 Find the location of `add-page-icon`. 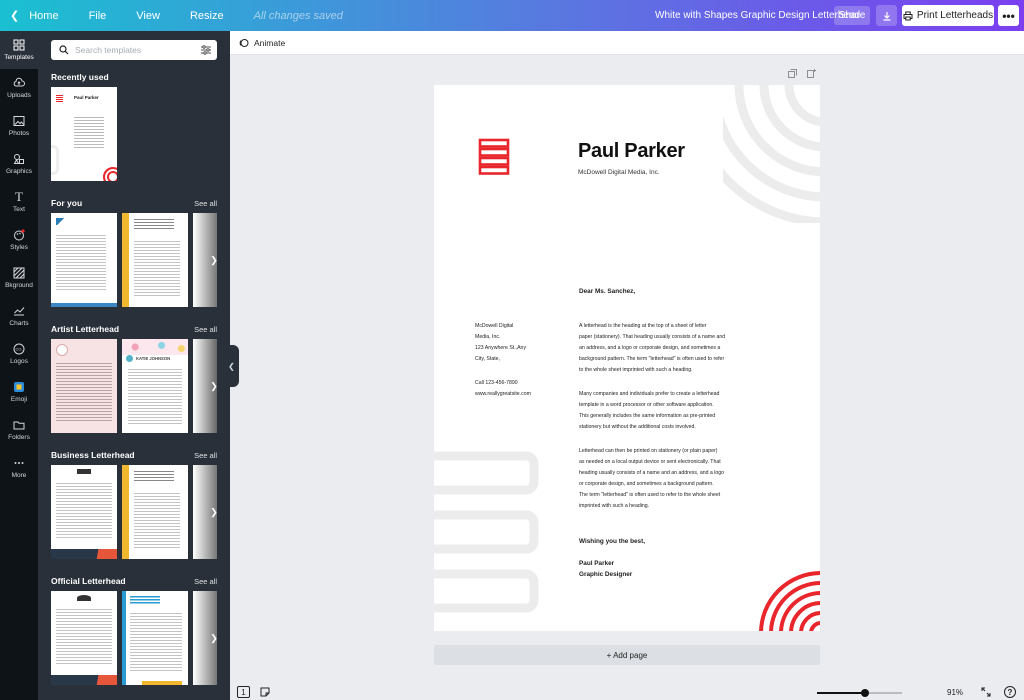

add-page-icon is located at coordinates (811, 74).